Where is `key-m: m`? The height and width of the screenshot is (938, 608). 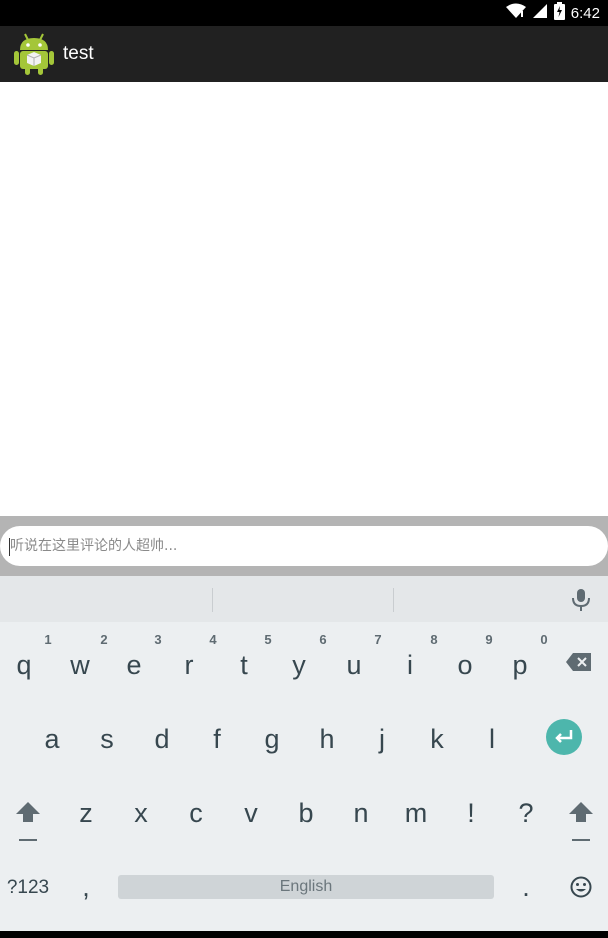 key-m: m is located at coordinates (416, 813).